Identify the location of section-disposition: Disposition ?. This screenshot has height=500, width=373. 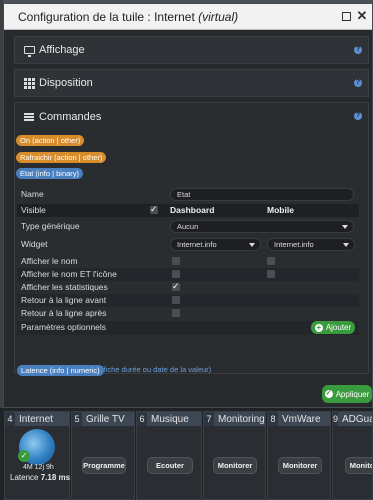
(191, 83).